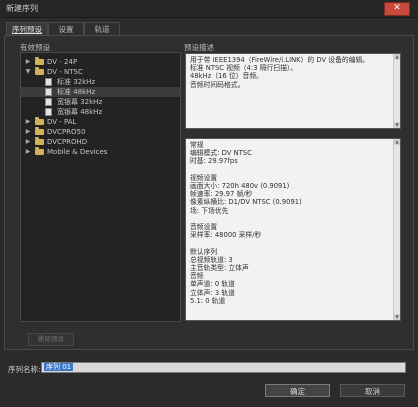 The width and height of the screenshot is (418, 407). Describe the element at coordinates (396, 91) in the screenshot. I see `description-scrollbar: ▲ ▼` at that location.